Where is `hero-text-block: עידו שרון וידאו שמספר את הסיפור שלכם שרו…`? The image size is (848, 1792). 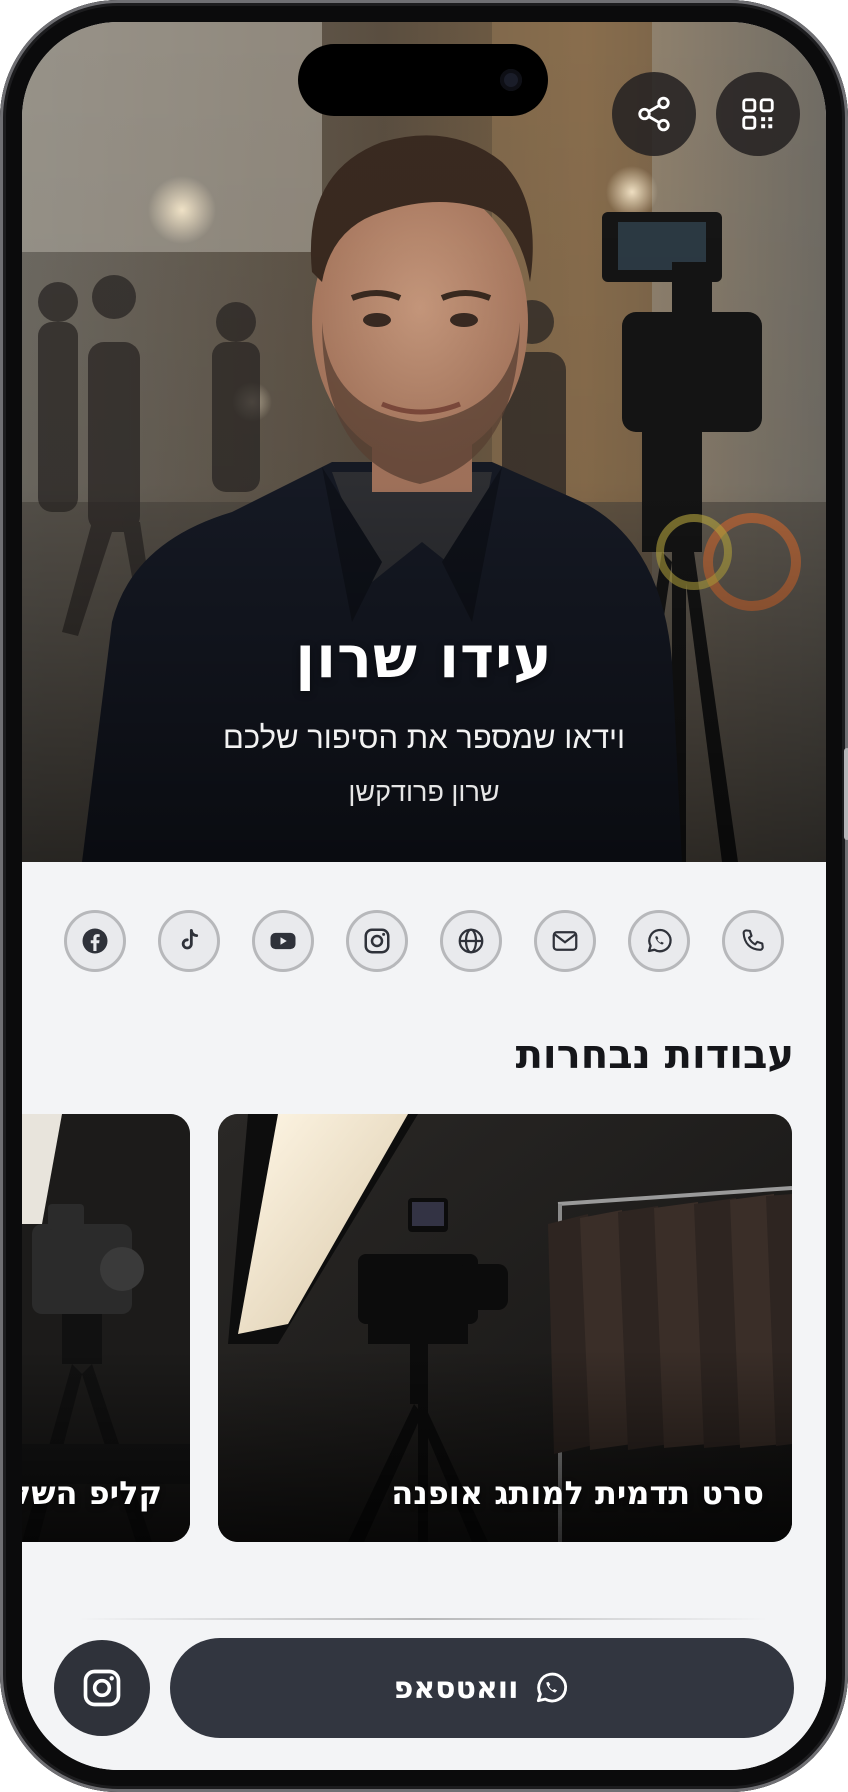
hero-text-block: עידו שרון וידאו שמספר את הסיפור שלכם שרו… is located at coordinates (424, 716).